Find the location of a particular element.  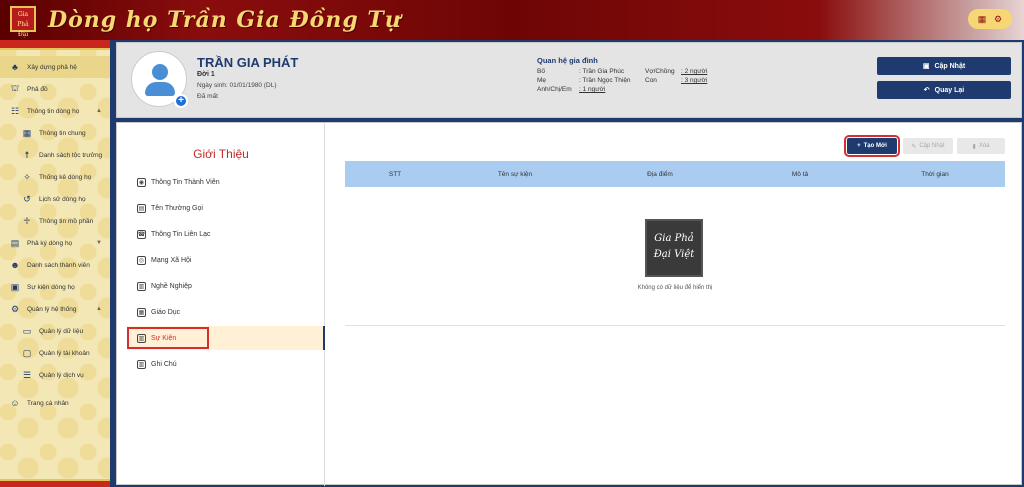

sidebar-item-label: Thông tin dòng họ is located at coordinates (53, 111).